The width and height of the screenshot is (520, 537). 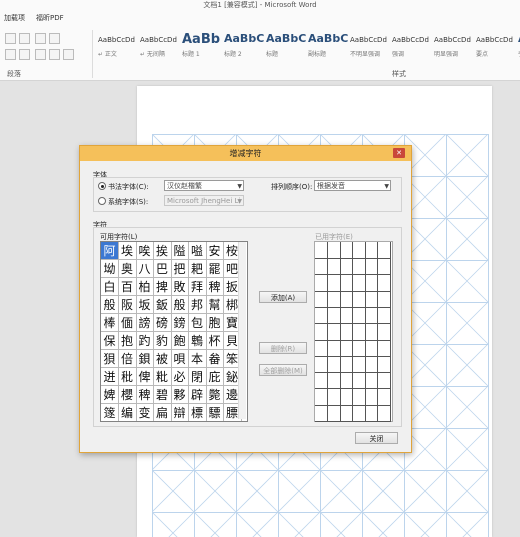 I want to click on char-cell: 扁, so click(x=163, y=412).